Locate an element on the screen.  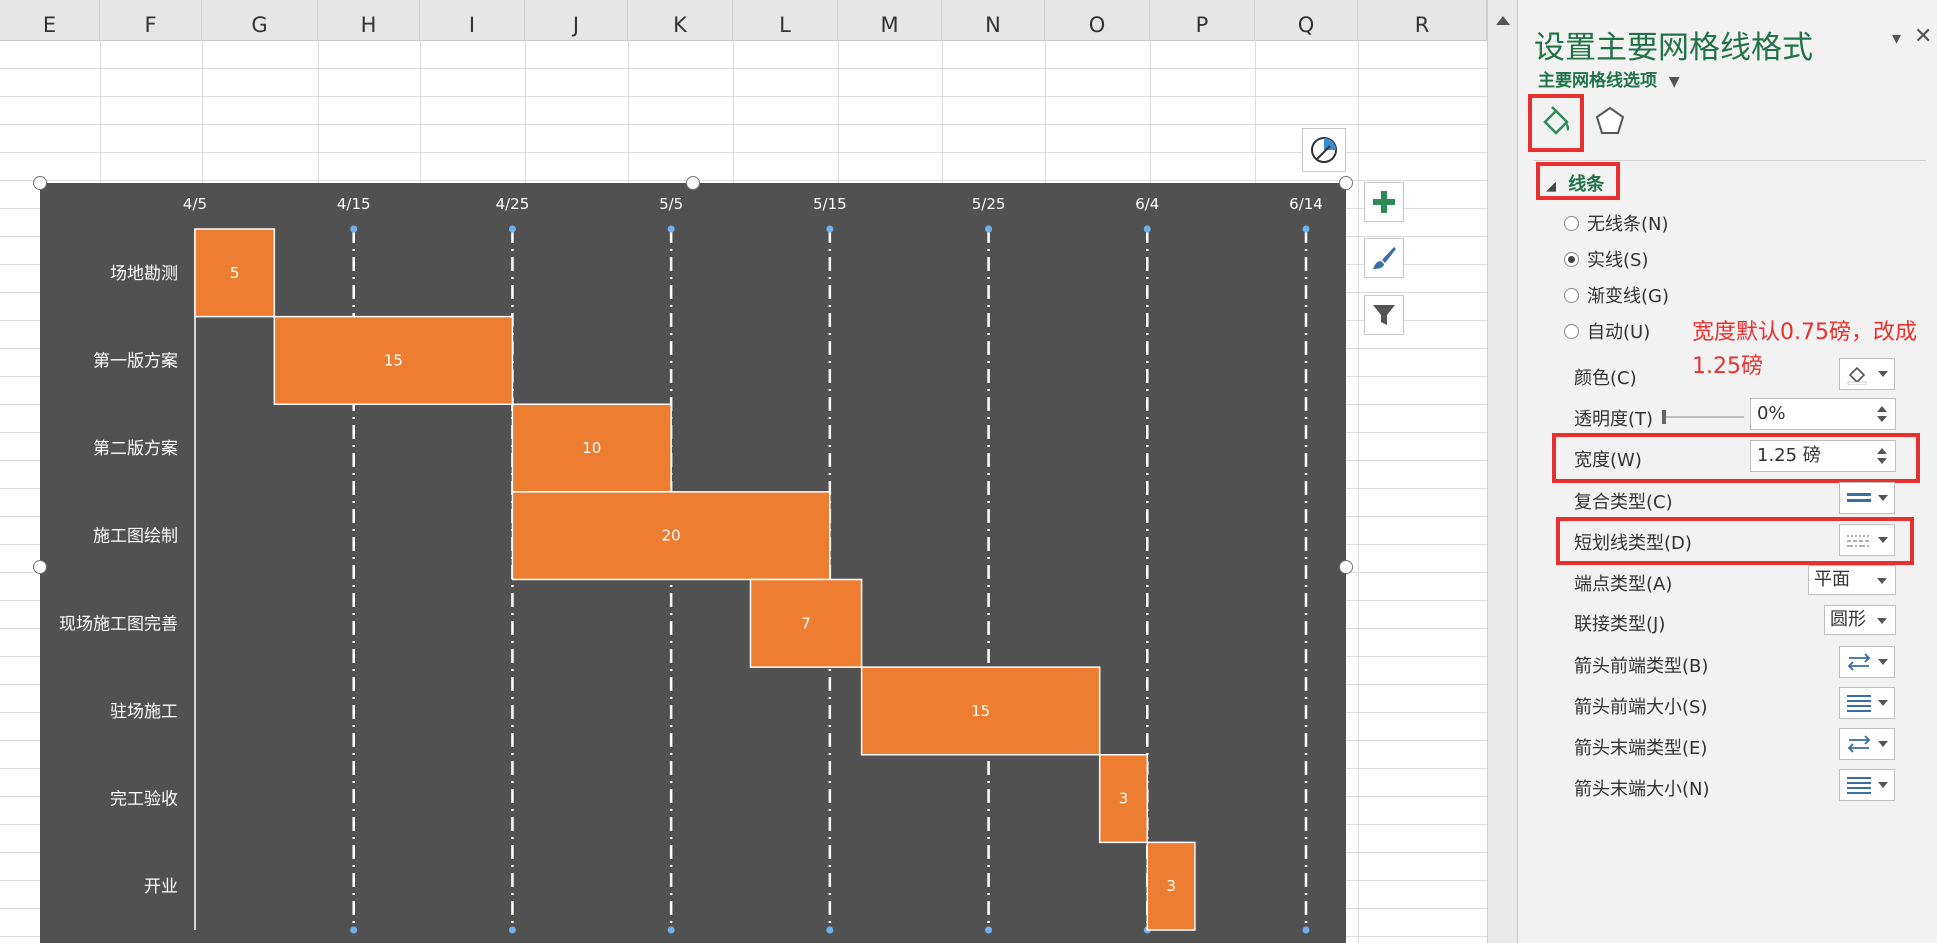
arrow-style-icon is located at coordinates (1859, 662).